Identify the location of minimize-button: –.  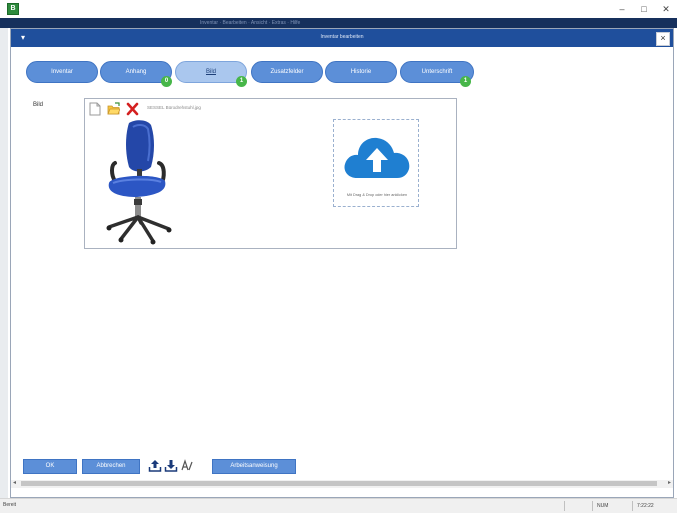
(622, 9).